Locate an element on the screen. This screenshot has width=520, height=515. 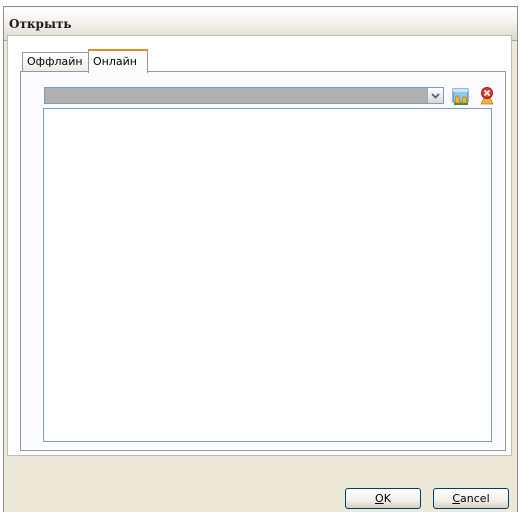
open-map-button is located at coordinates (461, 96).